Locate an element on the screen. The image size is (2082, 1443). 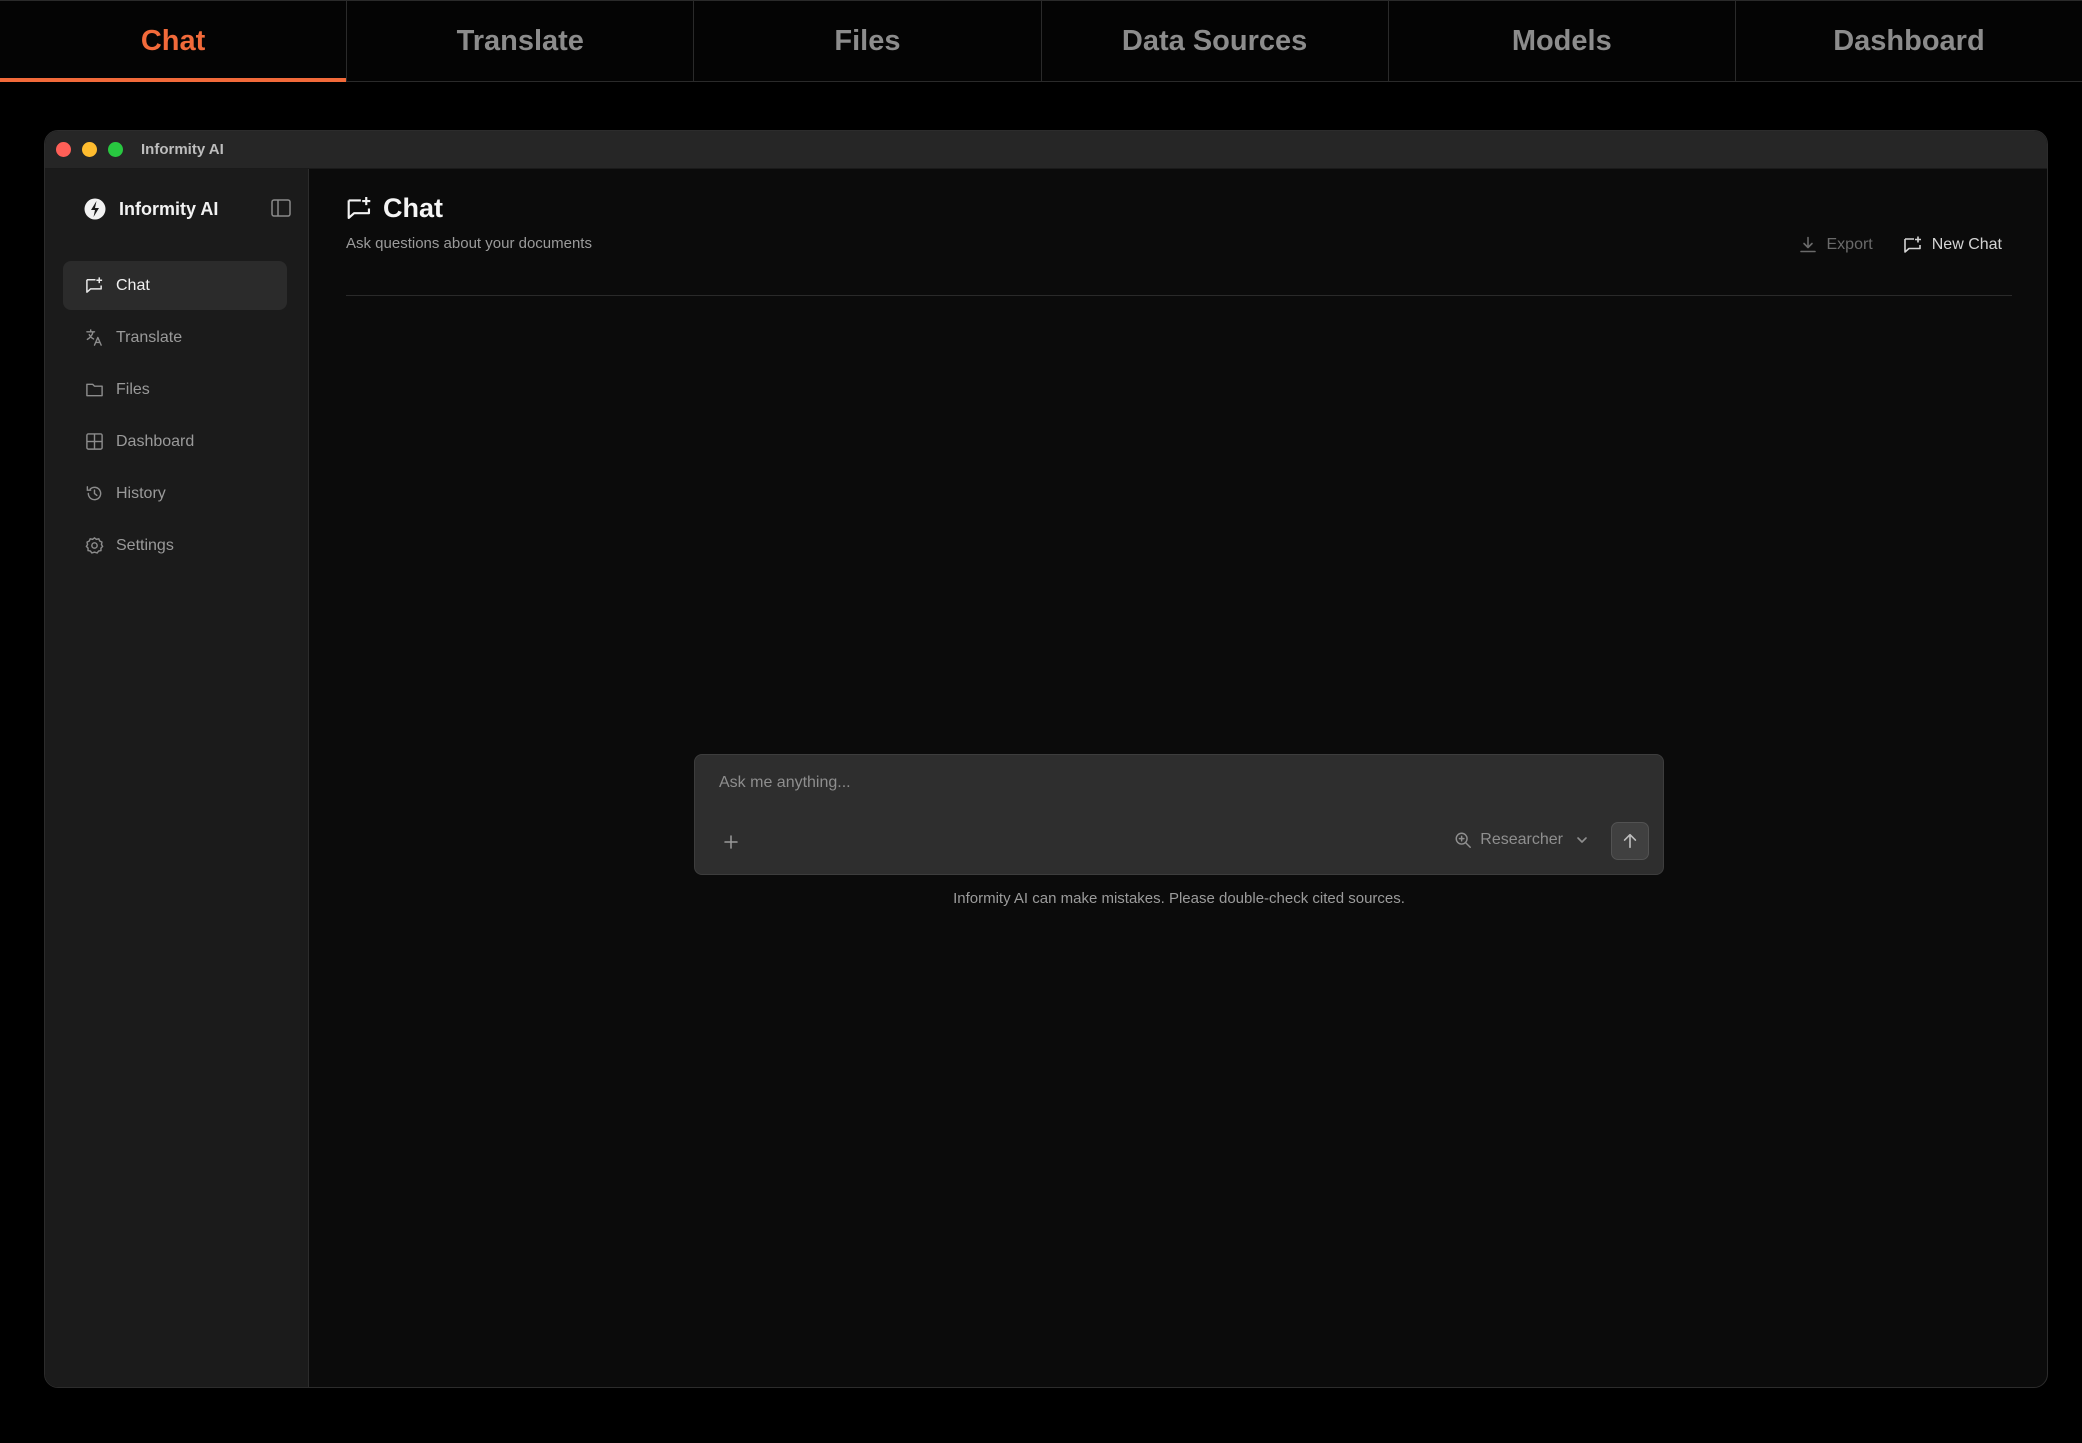
chat-composer: Researcher is located at coordinates (1179, 814).